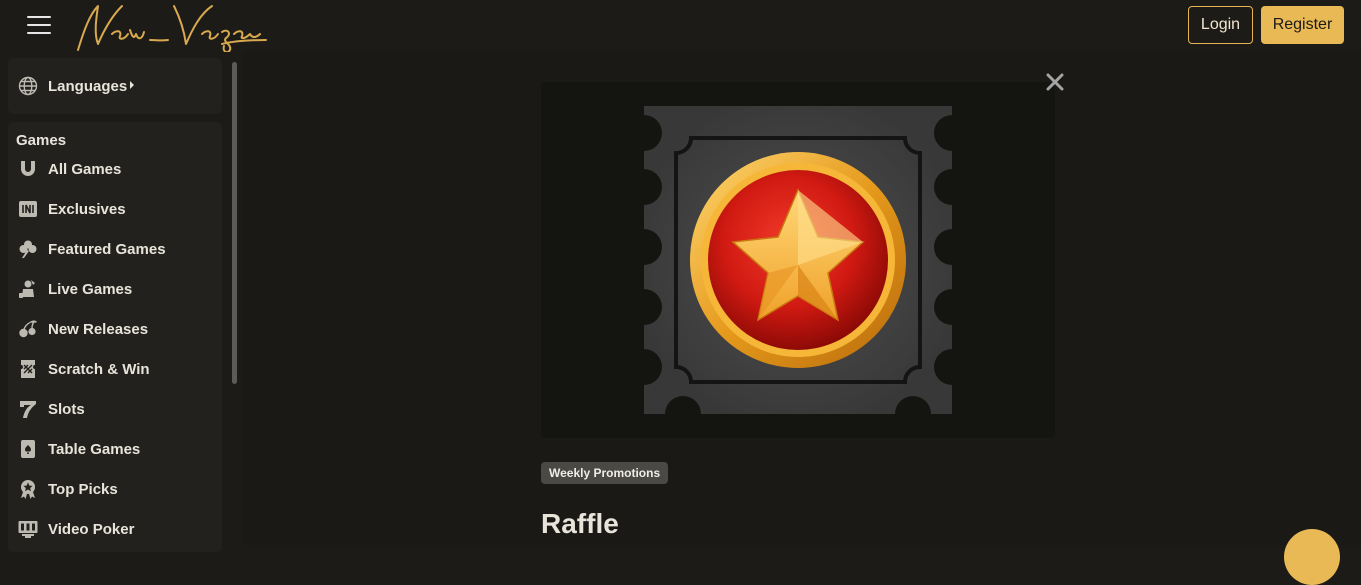 Image resolution: width=1361 pixels, height=585 pixels. I want to click on horseshoe-icon, so click(28, 168).